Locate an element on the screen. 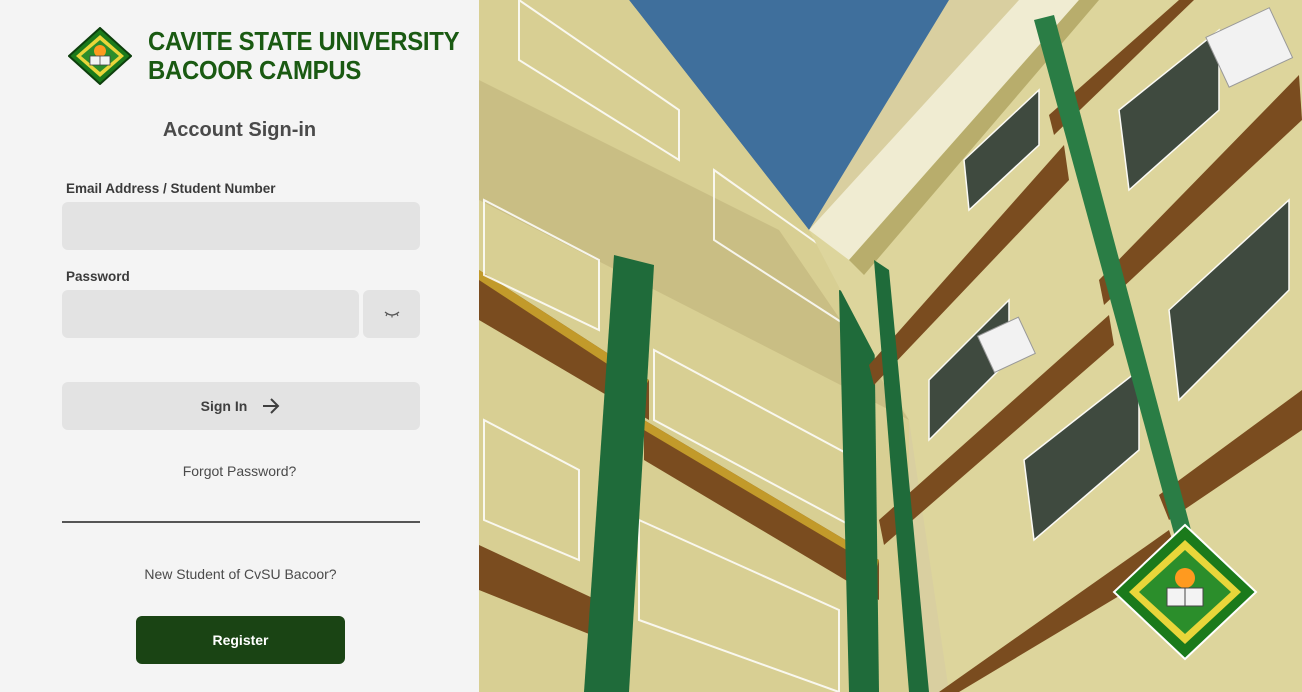 This screenshot has height=692, width=1302. sign-in-button: Sign In is located at coordinates (241, 406).